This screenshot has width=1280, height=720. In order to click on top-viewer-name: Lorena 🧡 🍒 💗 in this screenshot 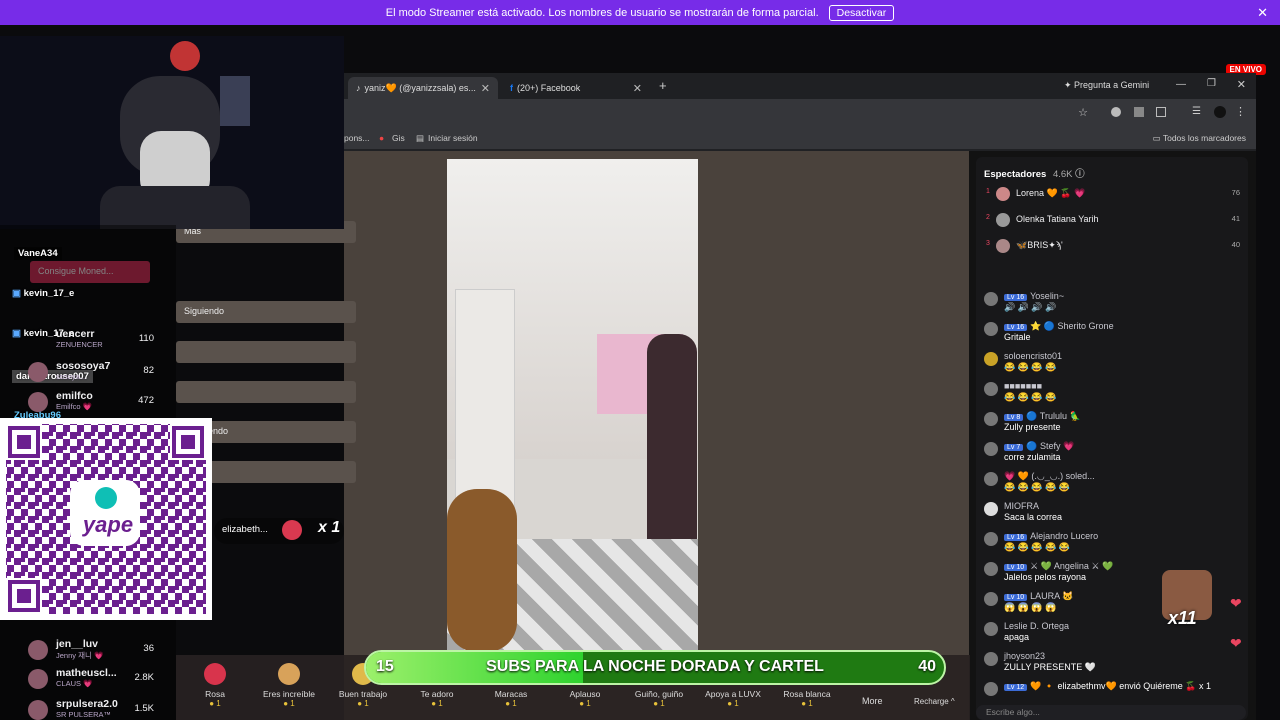, I will do `click(1051, 193)`.